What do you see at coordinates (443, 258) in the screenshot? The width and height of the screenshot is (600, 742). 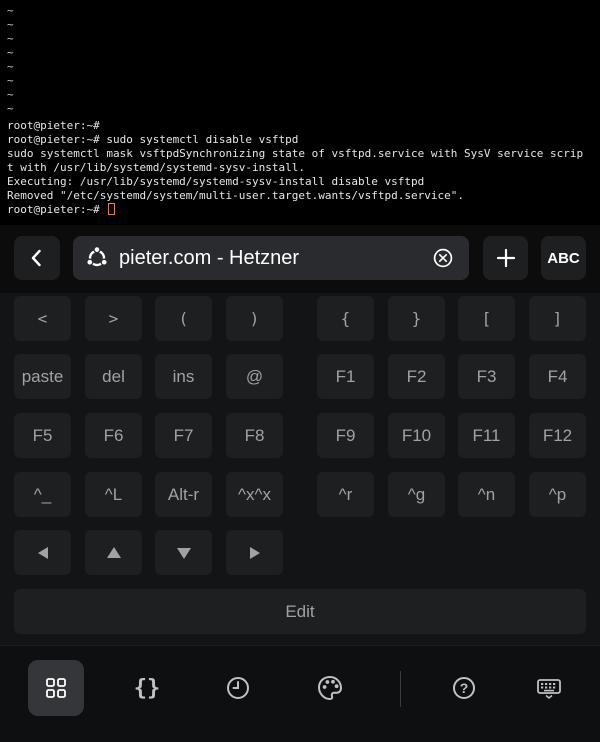 I see `close-circle-icon` at bounding box center [443, 258].